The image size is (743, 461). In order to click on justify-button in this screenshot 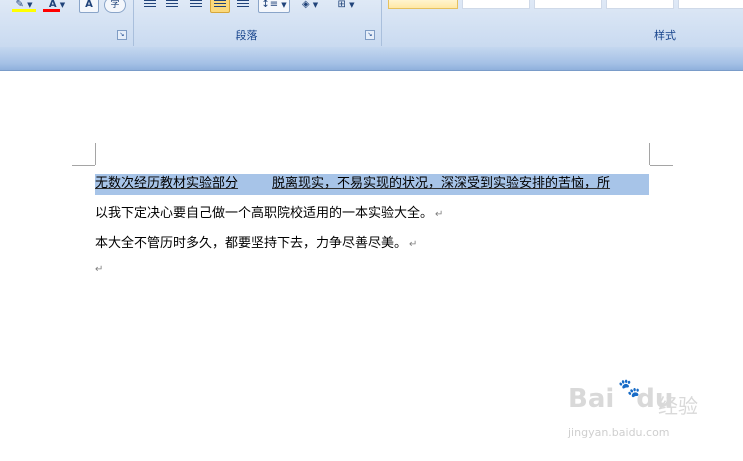, I will do `click(220, 6)`.